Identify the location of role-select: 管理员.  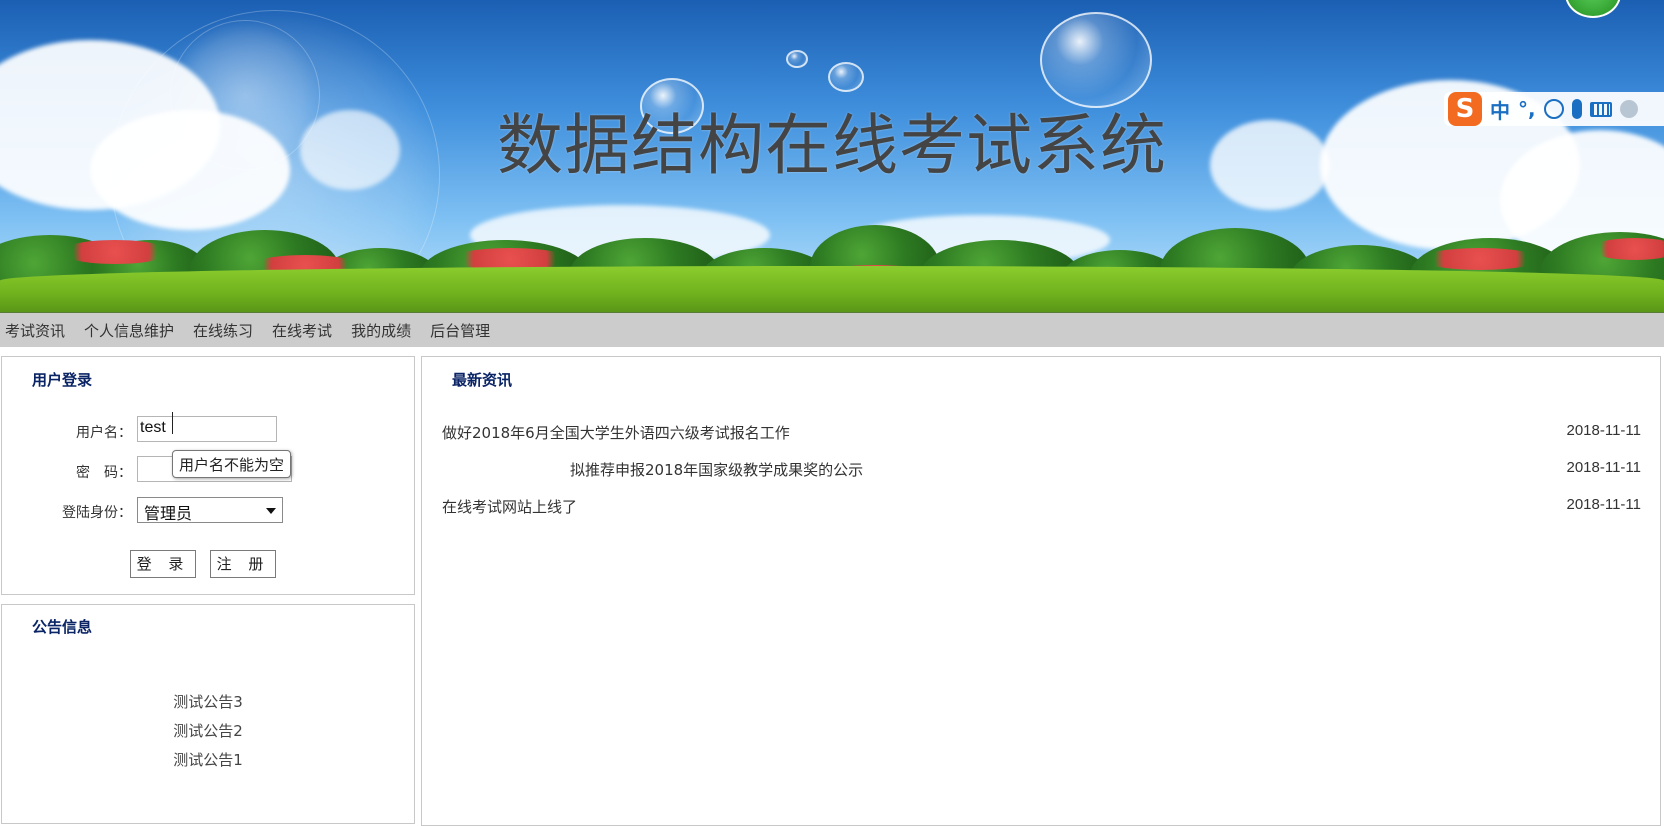
(210, 510).